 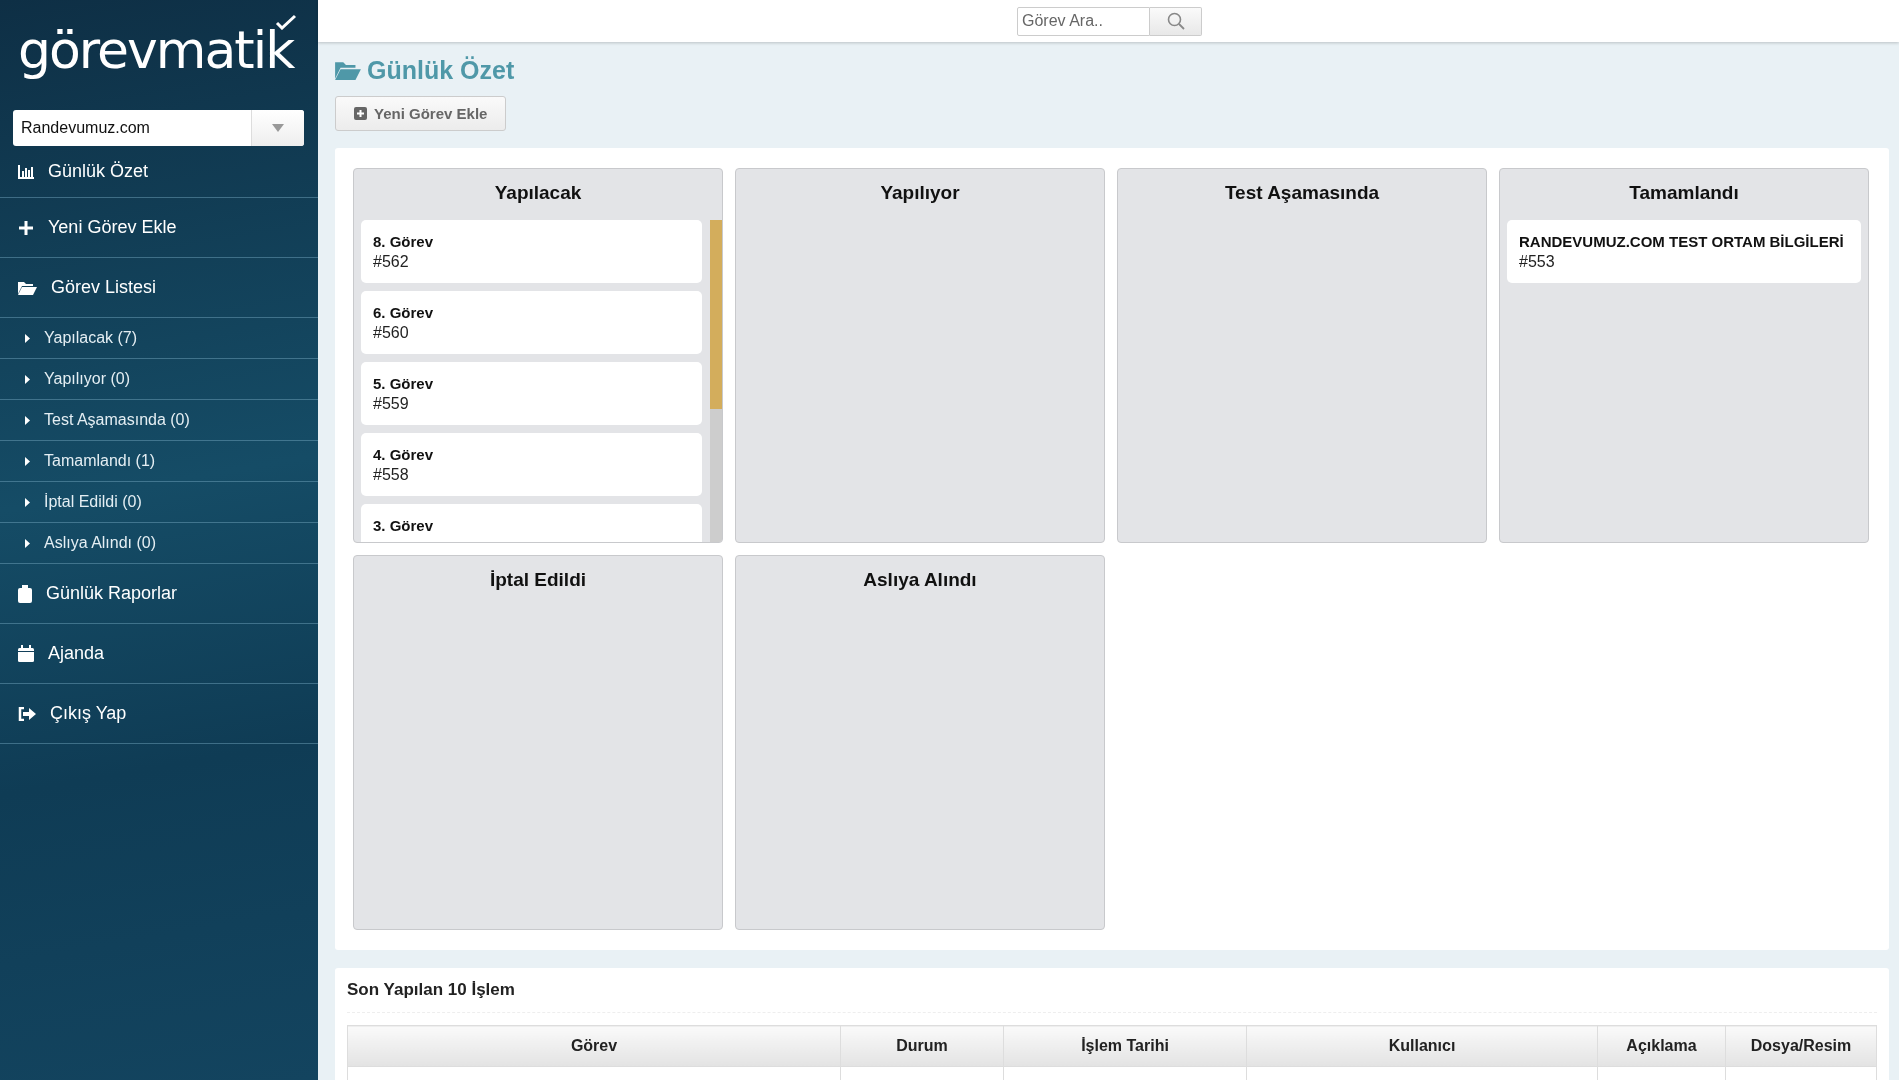 What do you see at coordinates (404, 455) in the screenshot?
I see `task-title: 4. Görev` at bounding box center [404, 455].